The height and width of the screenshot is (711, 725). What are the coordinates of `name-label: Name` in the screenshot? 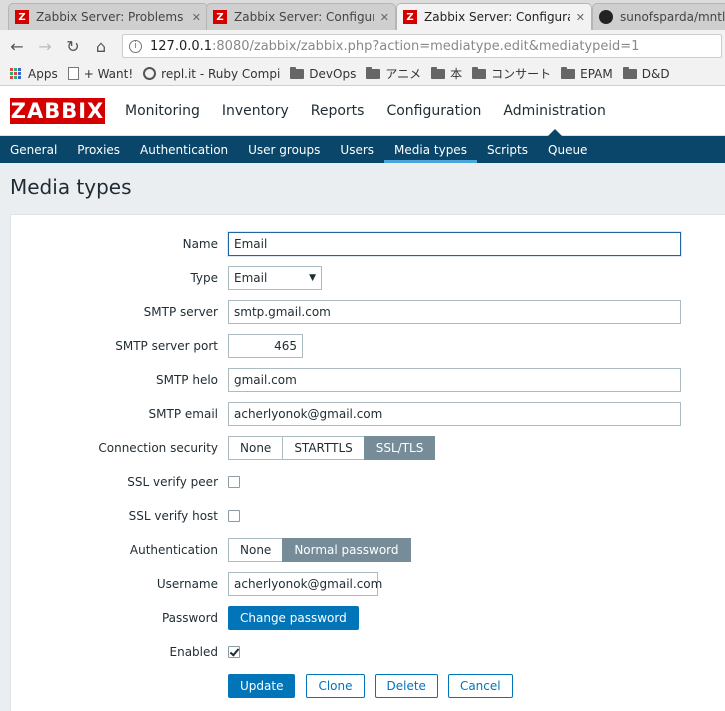 It's located at (200, 244).